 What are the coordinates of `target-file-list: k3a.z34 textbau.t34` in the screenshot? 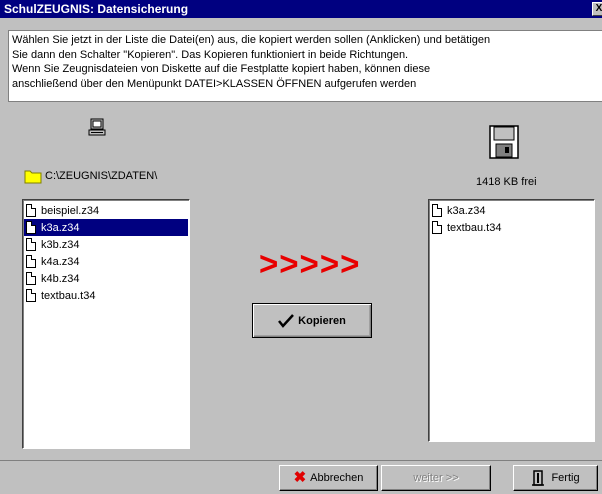 It's located at (511, 320).